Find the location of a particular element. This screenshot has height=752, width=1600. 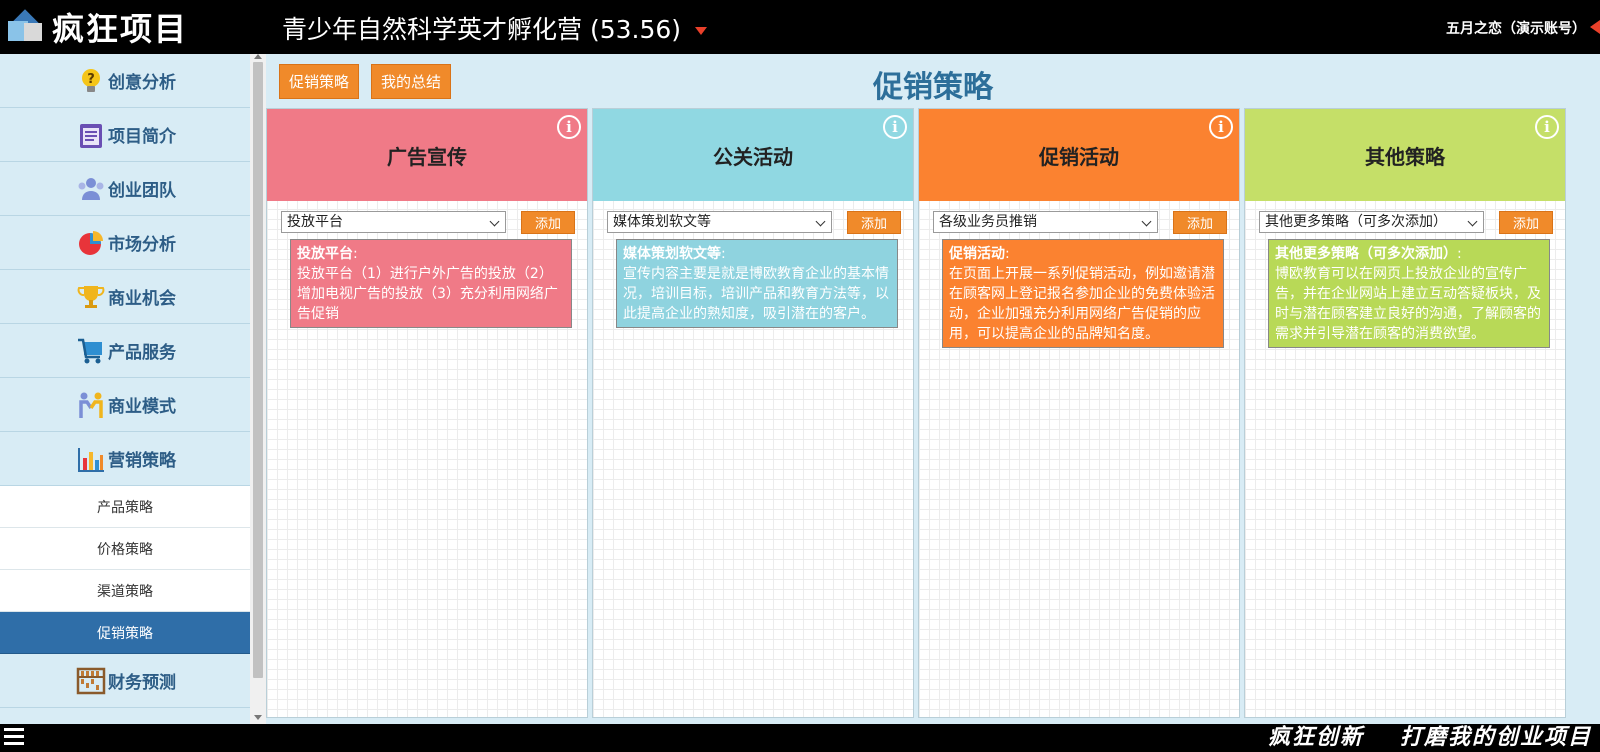

column-title: 公关活动 is located at coordinates (753, 156).